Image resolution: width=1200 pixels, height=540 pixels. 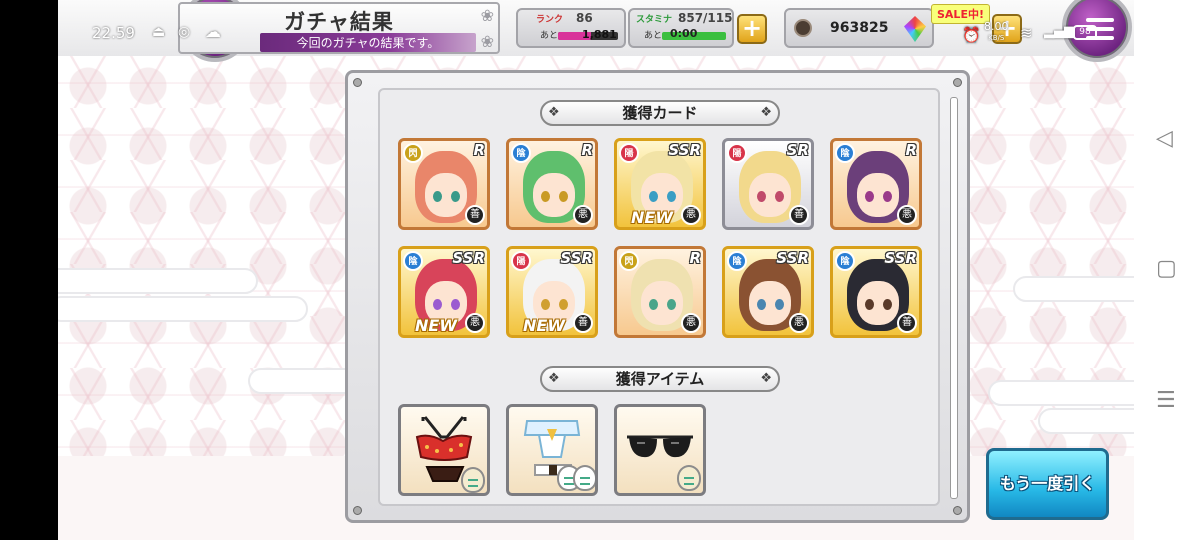 What do you see at coordinates (1047, 484) in the screenshot?
I see `draw-again-button: もう一度引く` at bounding box center [1047, 484].